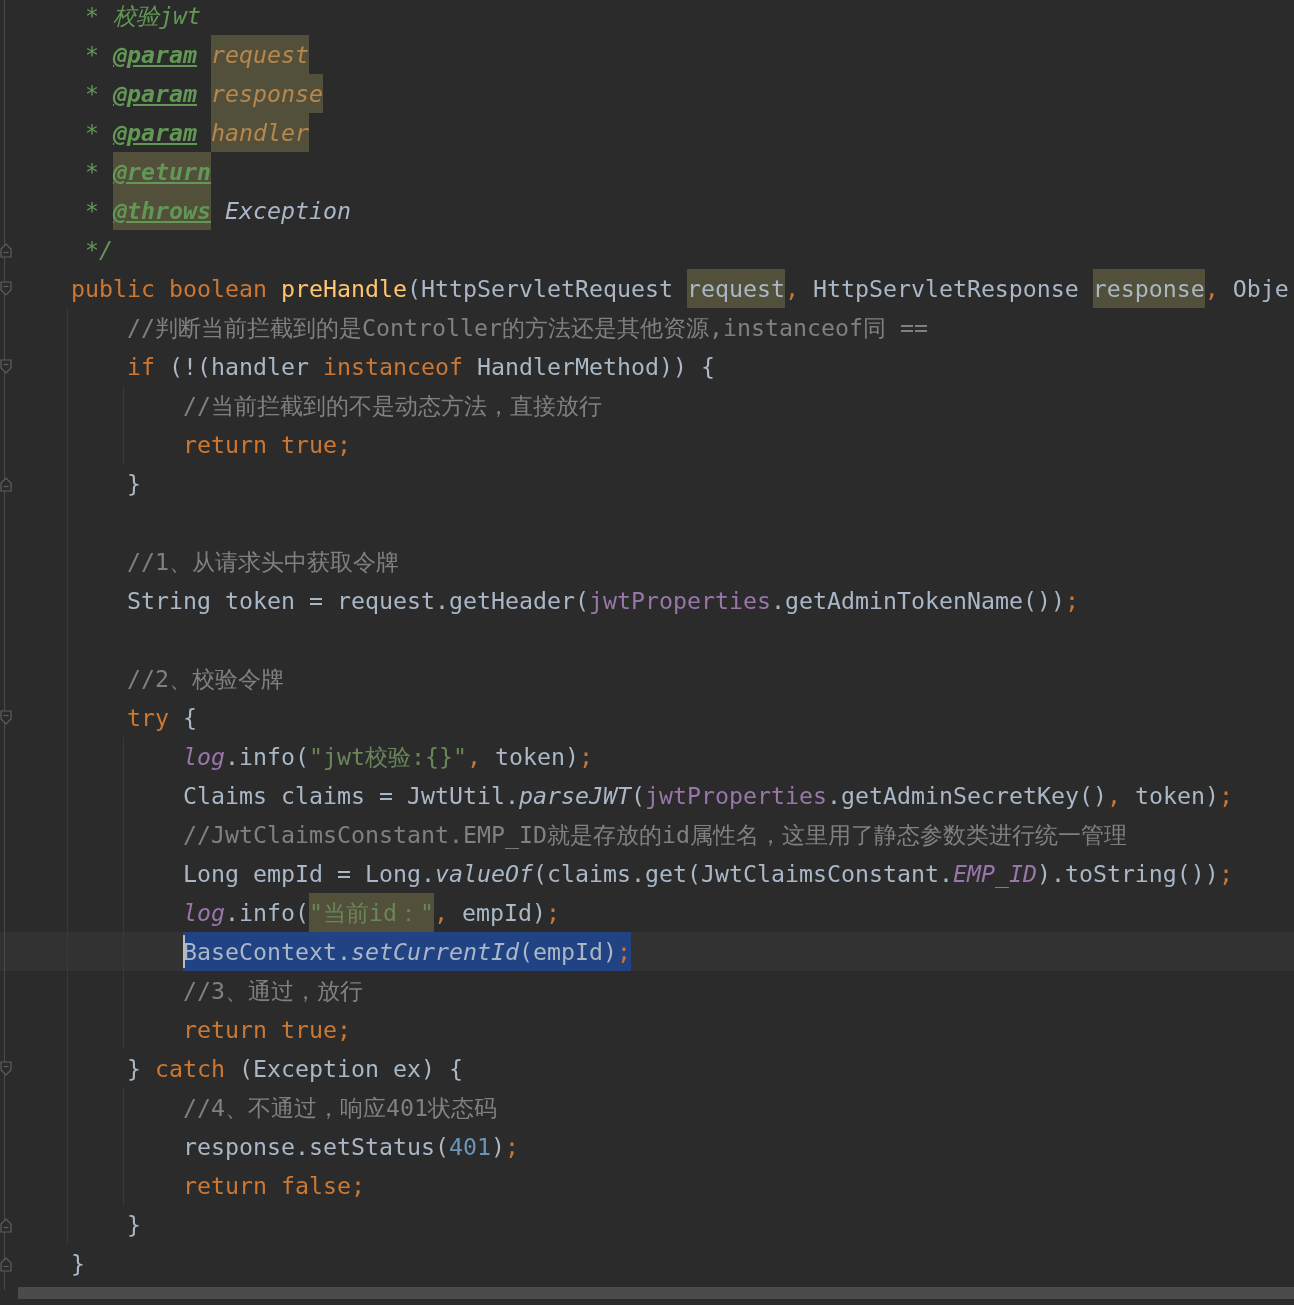 This screenshot has width=1294, height=1305. Describe the element at coordinates (190, 132) in the screenshot. I see `code-line: * @param handler` at that location.